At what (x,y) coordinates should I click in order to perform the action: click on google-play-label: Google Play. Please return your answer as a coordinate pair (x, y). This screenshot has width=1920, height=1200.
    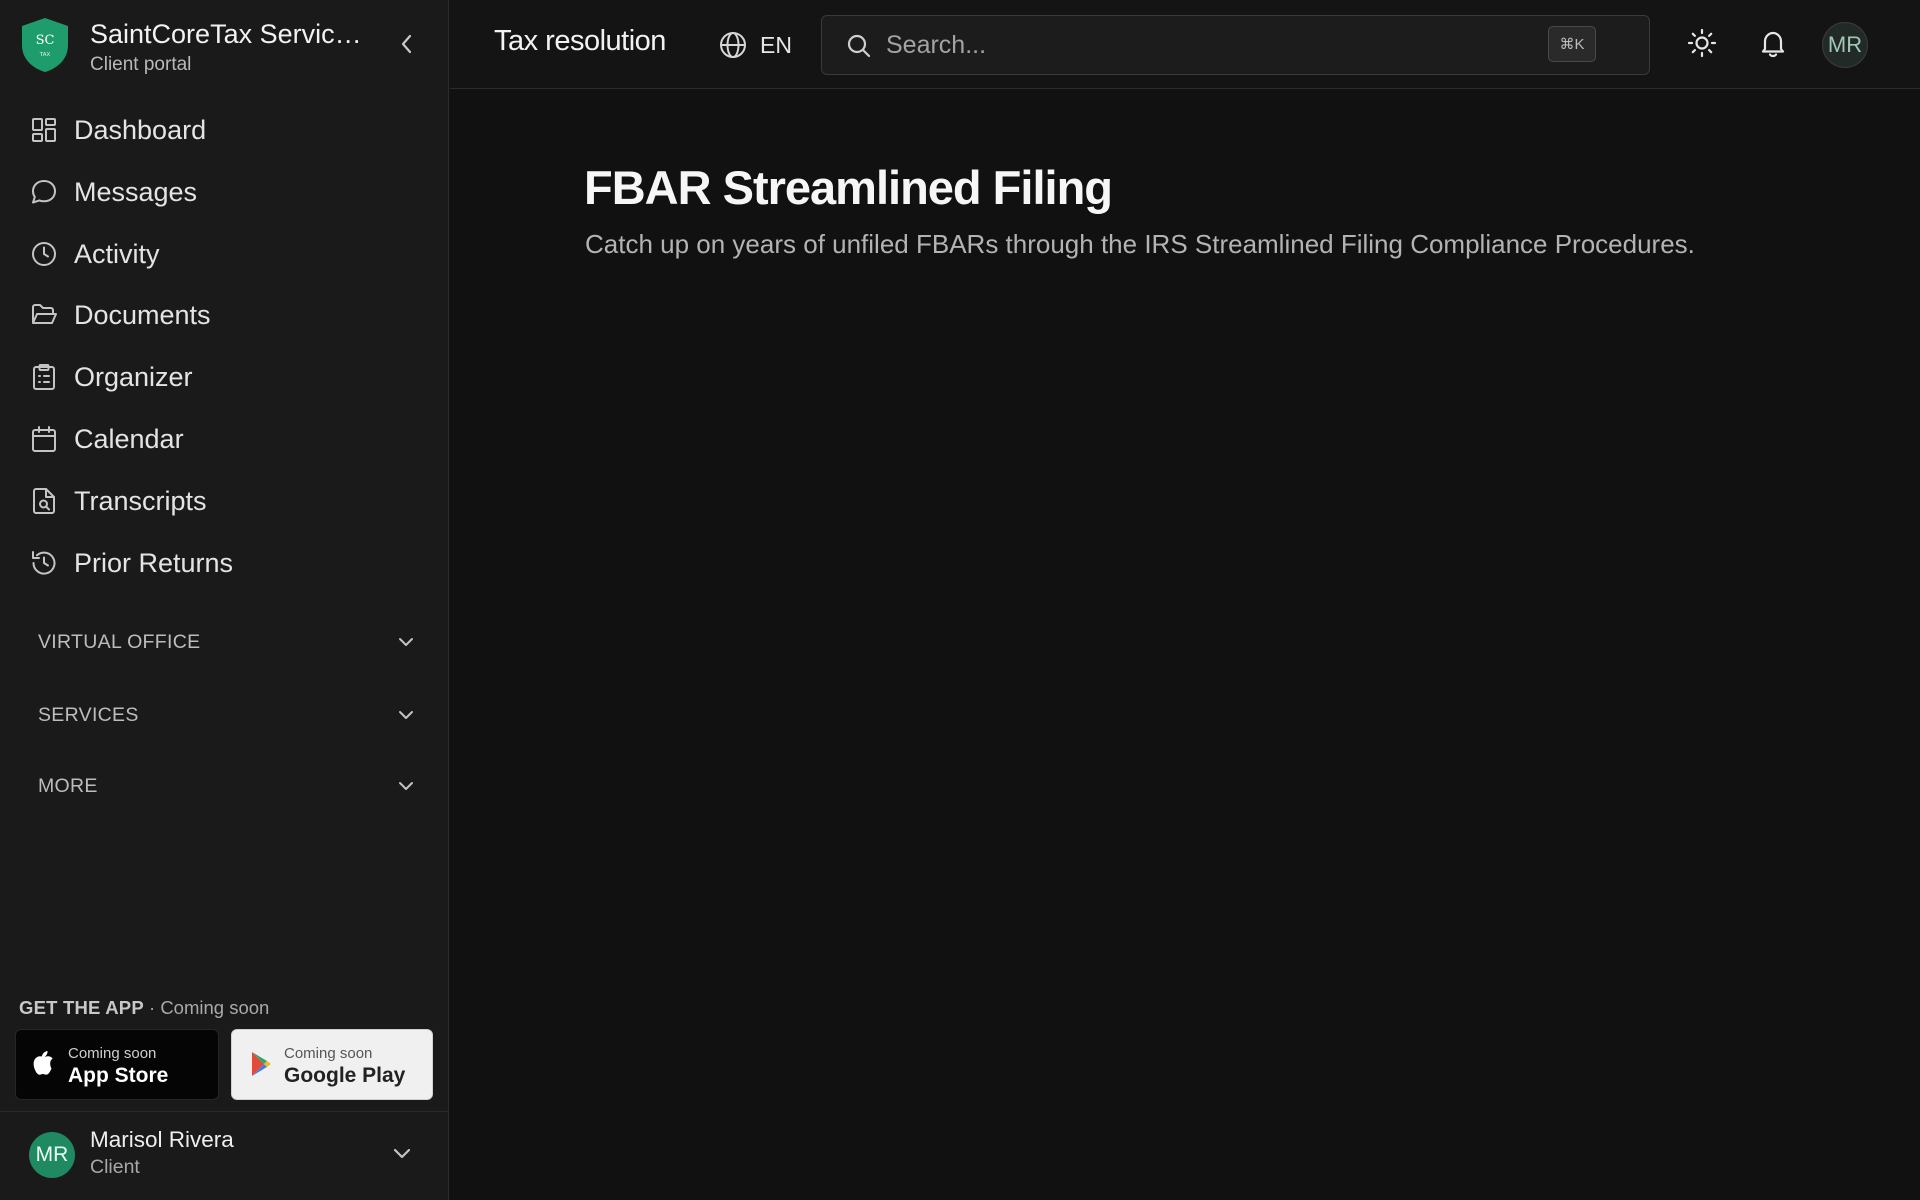
    Looking at the image, I should click on (345, 1075).